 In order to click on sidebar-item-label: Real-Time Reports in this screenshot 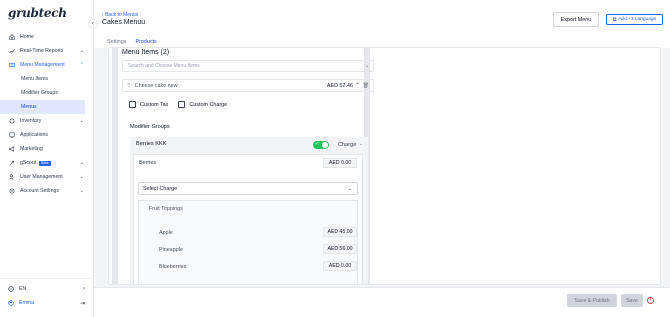, I will do `click(42, 51)`.